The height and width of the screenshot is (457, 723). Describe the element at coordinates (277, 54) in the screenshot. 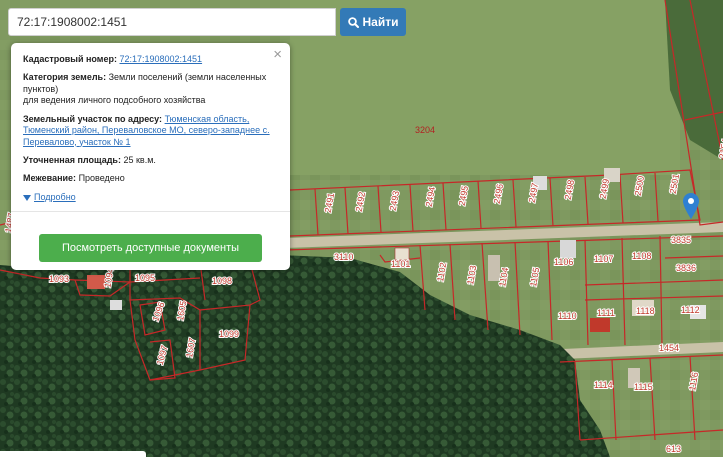

I see `close-icon: ×` at that location.